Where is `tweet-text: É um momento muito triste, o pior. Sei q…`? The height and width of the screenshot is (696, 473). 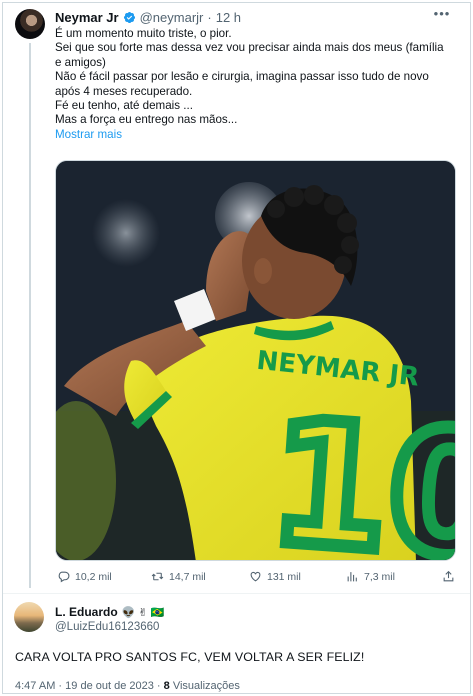
tweet-text: É um momento muito triste, o pior. Sei q… is located at coordinates (252, 84).